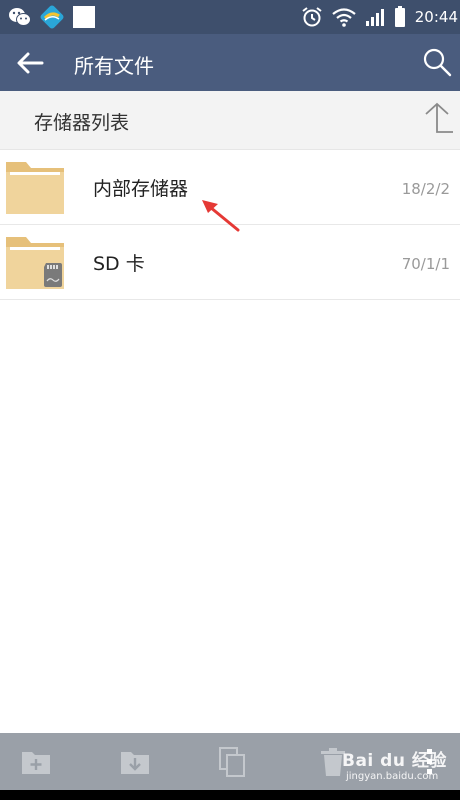  What do you see at coordinates (35, 188) in the screenshot?
I see `folder-icon` at bounding box center [35, 188].